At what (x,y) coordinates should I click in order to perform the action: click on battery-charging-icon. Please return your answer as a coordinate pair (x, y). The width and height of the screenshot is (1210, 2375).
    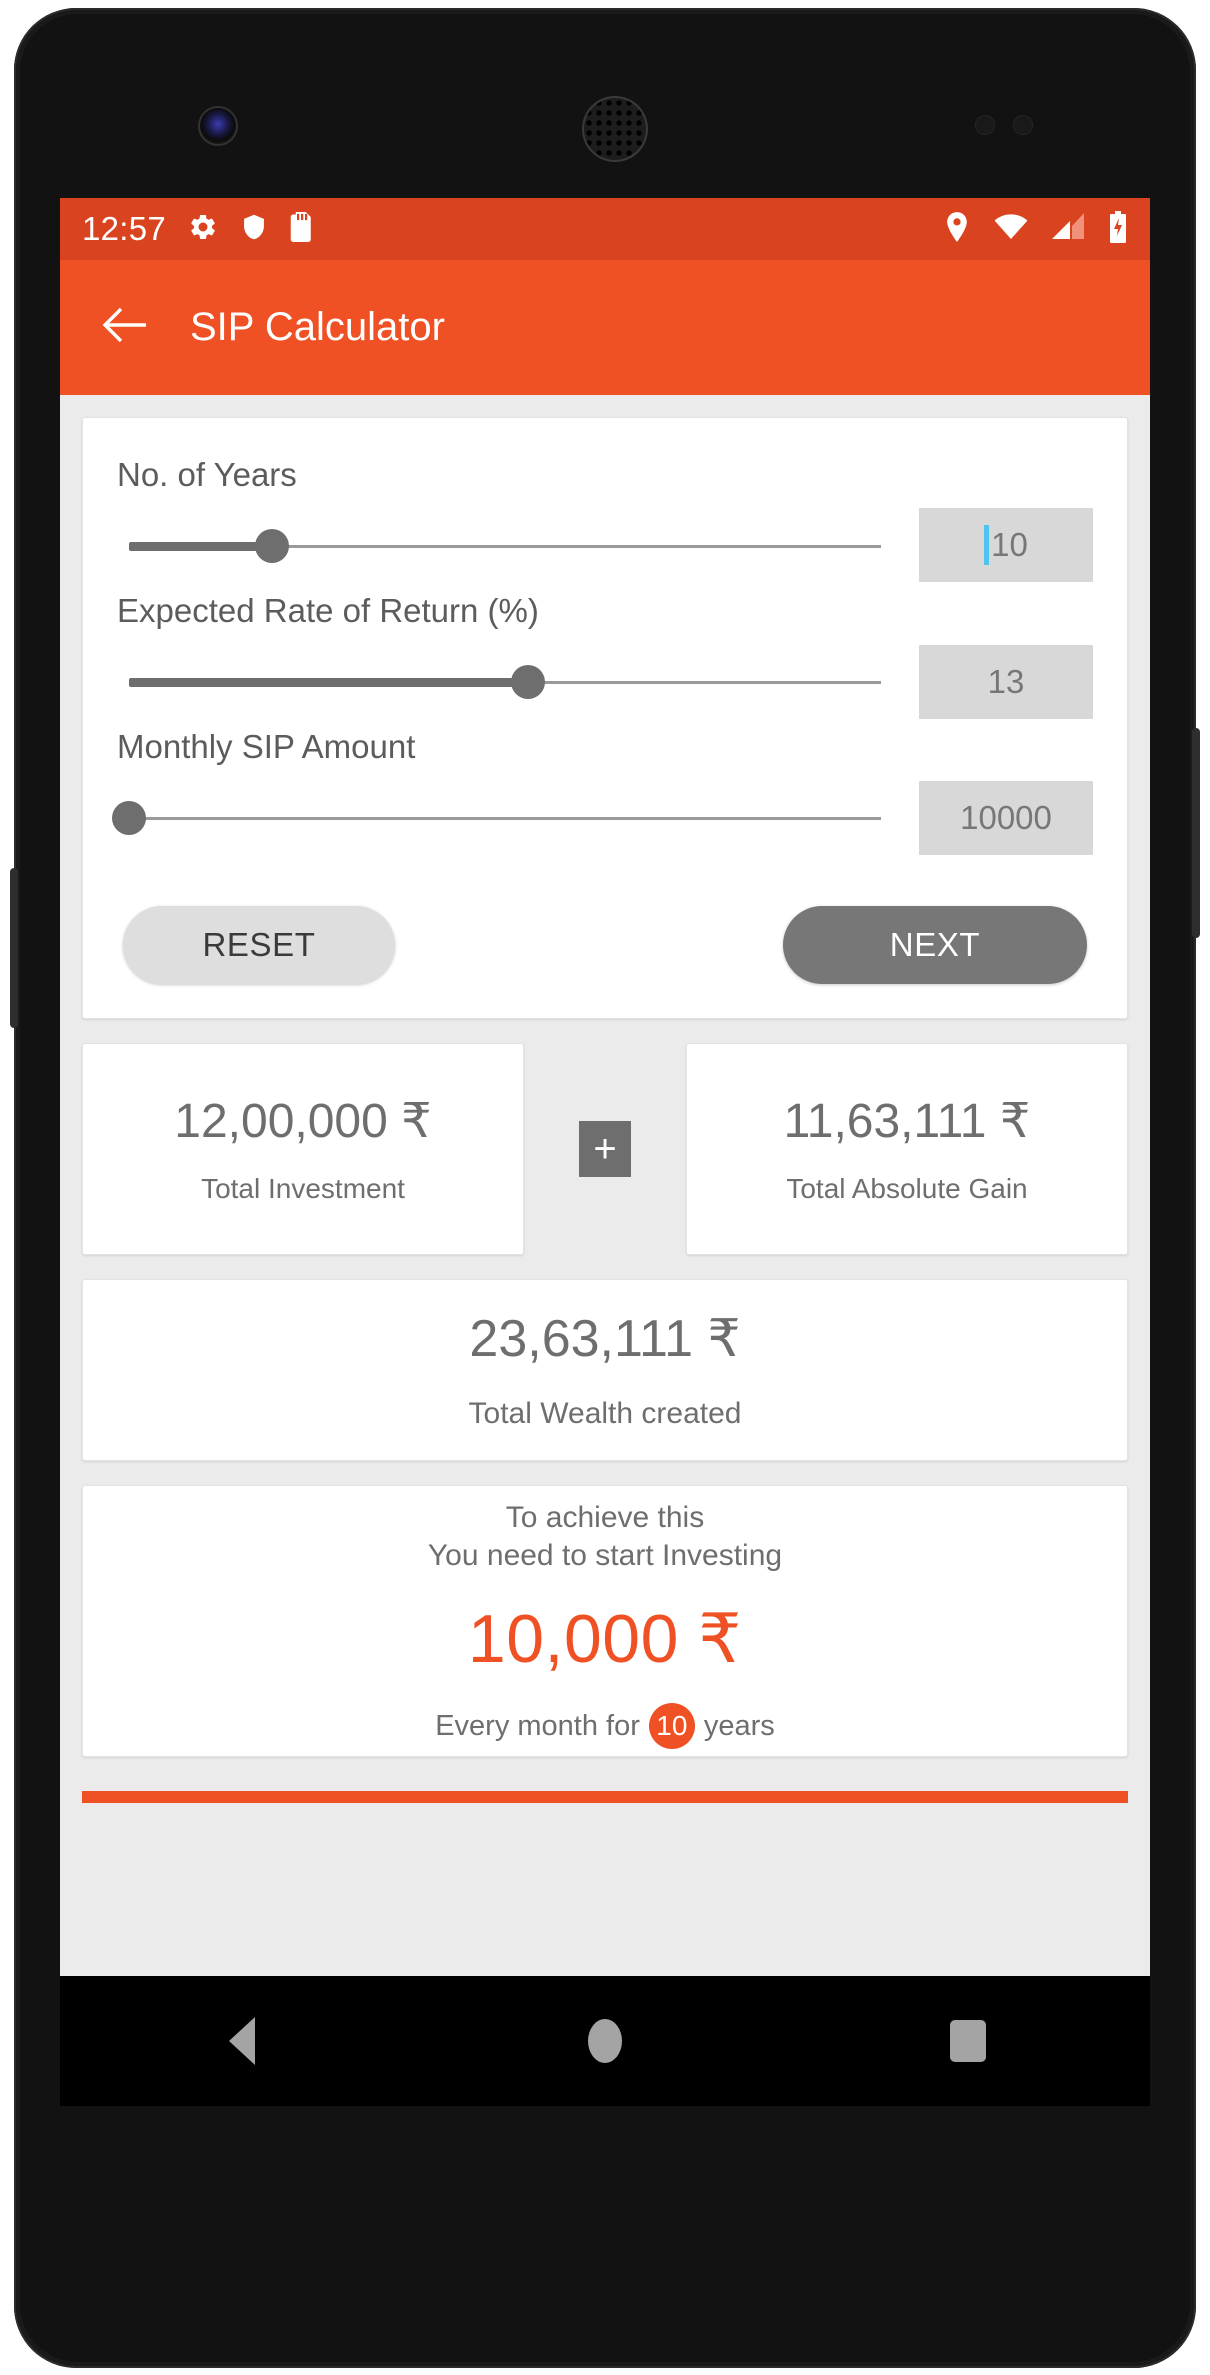
    Looking at the image, I should click on (1118, 229).